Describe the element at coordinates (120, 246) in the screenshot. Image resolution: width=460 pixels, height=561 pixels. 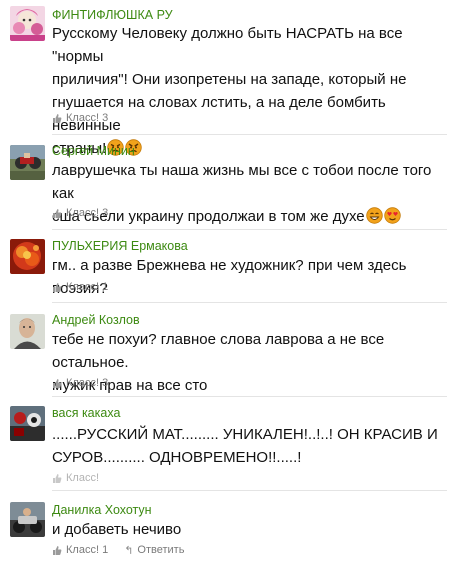
I see `comment-author: ПУЛЬХЕРИЯ Ермакова` at that location.